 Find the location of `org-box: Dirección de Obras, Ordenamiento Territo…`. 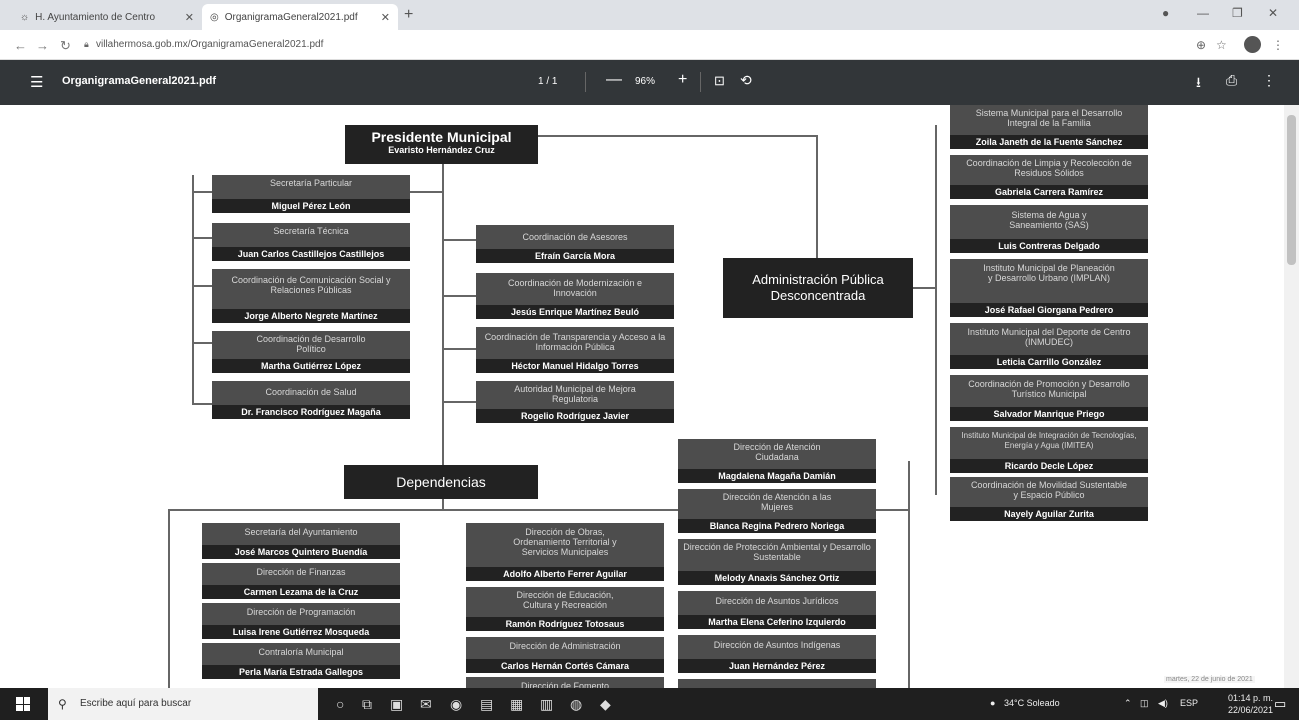

org-box: Dirección de Obras, Ordenamiento Territo… is located at coordinates (565, 552).